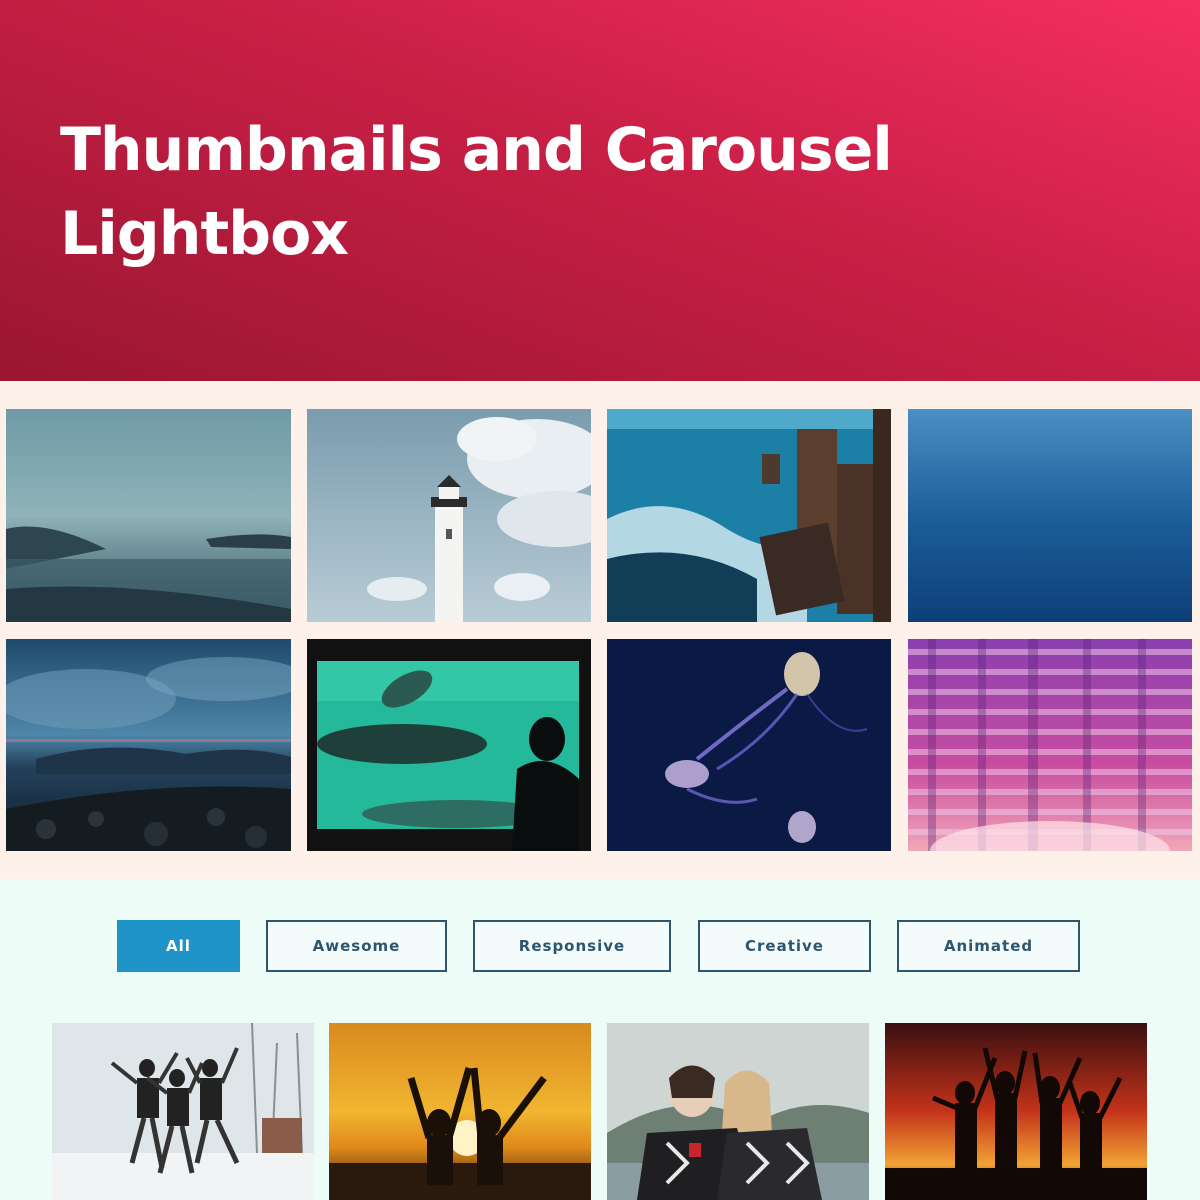  I want to click on page-title-line-1: Thumbnails and Carousel, so click(476, 150).